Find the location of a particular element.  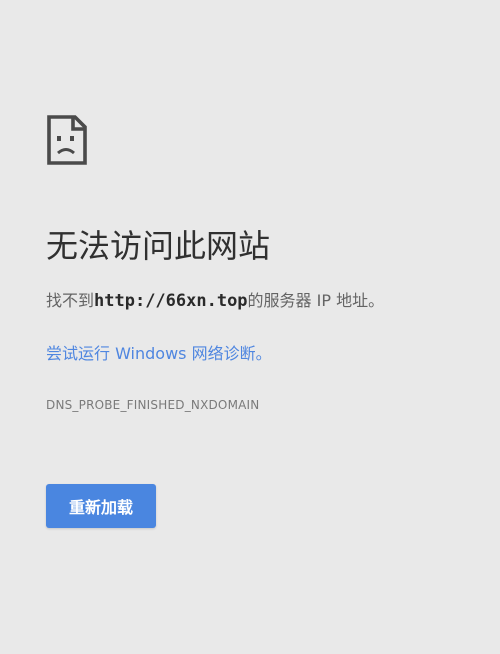

message-suffix: 的服务器 IP 地址。 is located at coordinates (316, 300).